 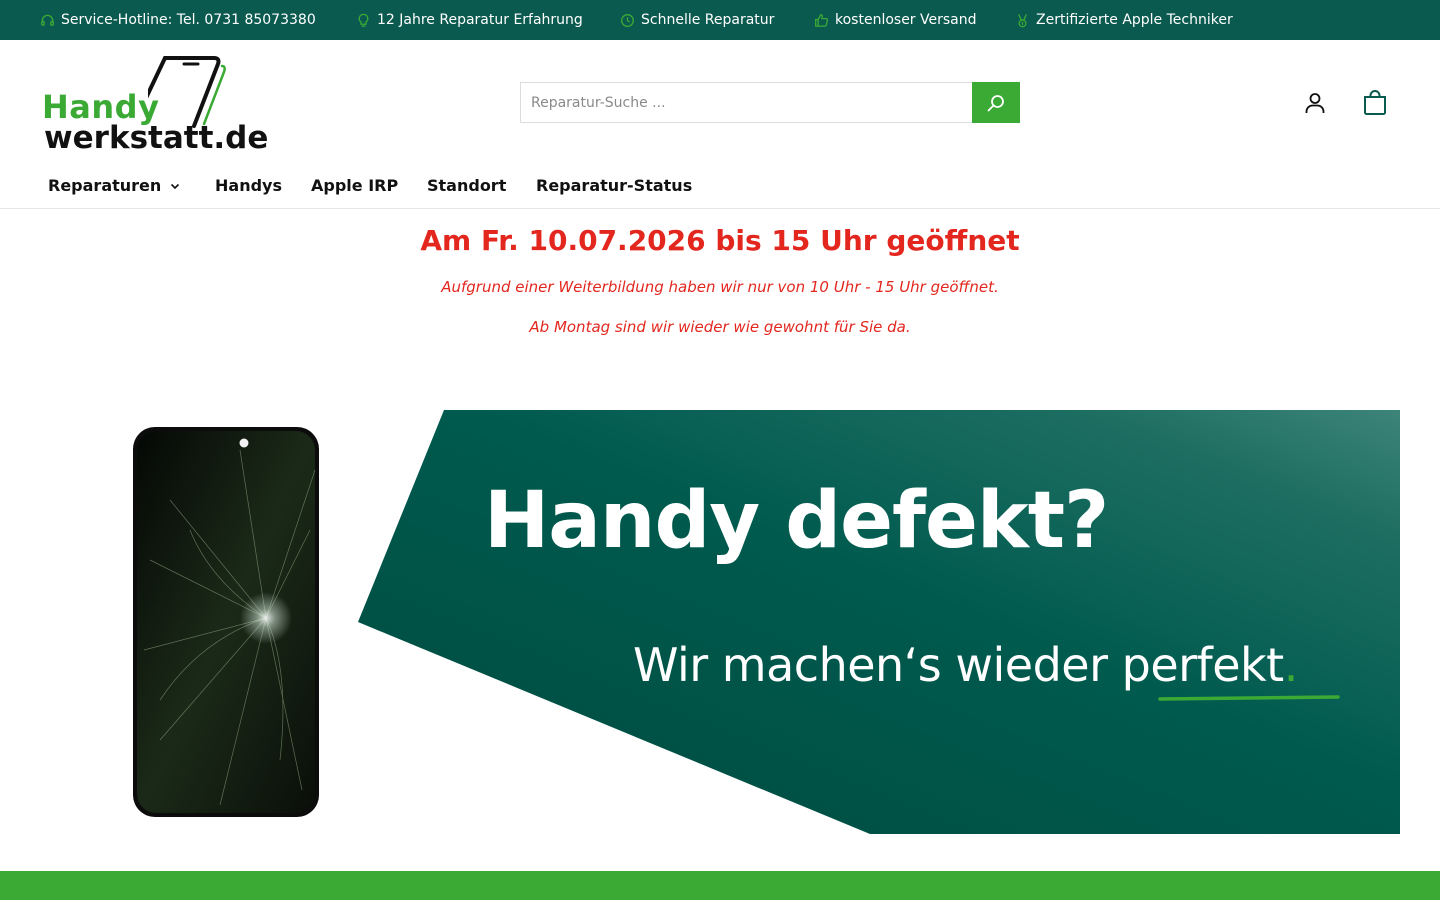 What do you see at coordinates (156, 138) in the screenshot?
I see `logo-text-werkstatt: werkstatt.de` at bounding box center [156, 138].